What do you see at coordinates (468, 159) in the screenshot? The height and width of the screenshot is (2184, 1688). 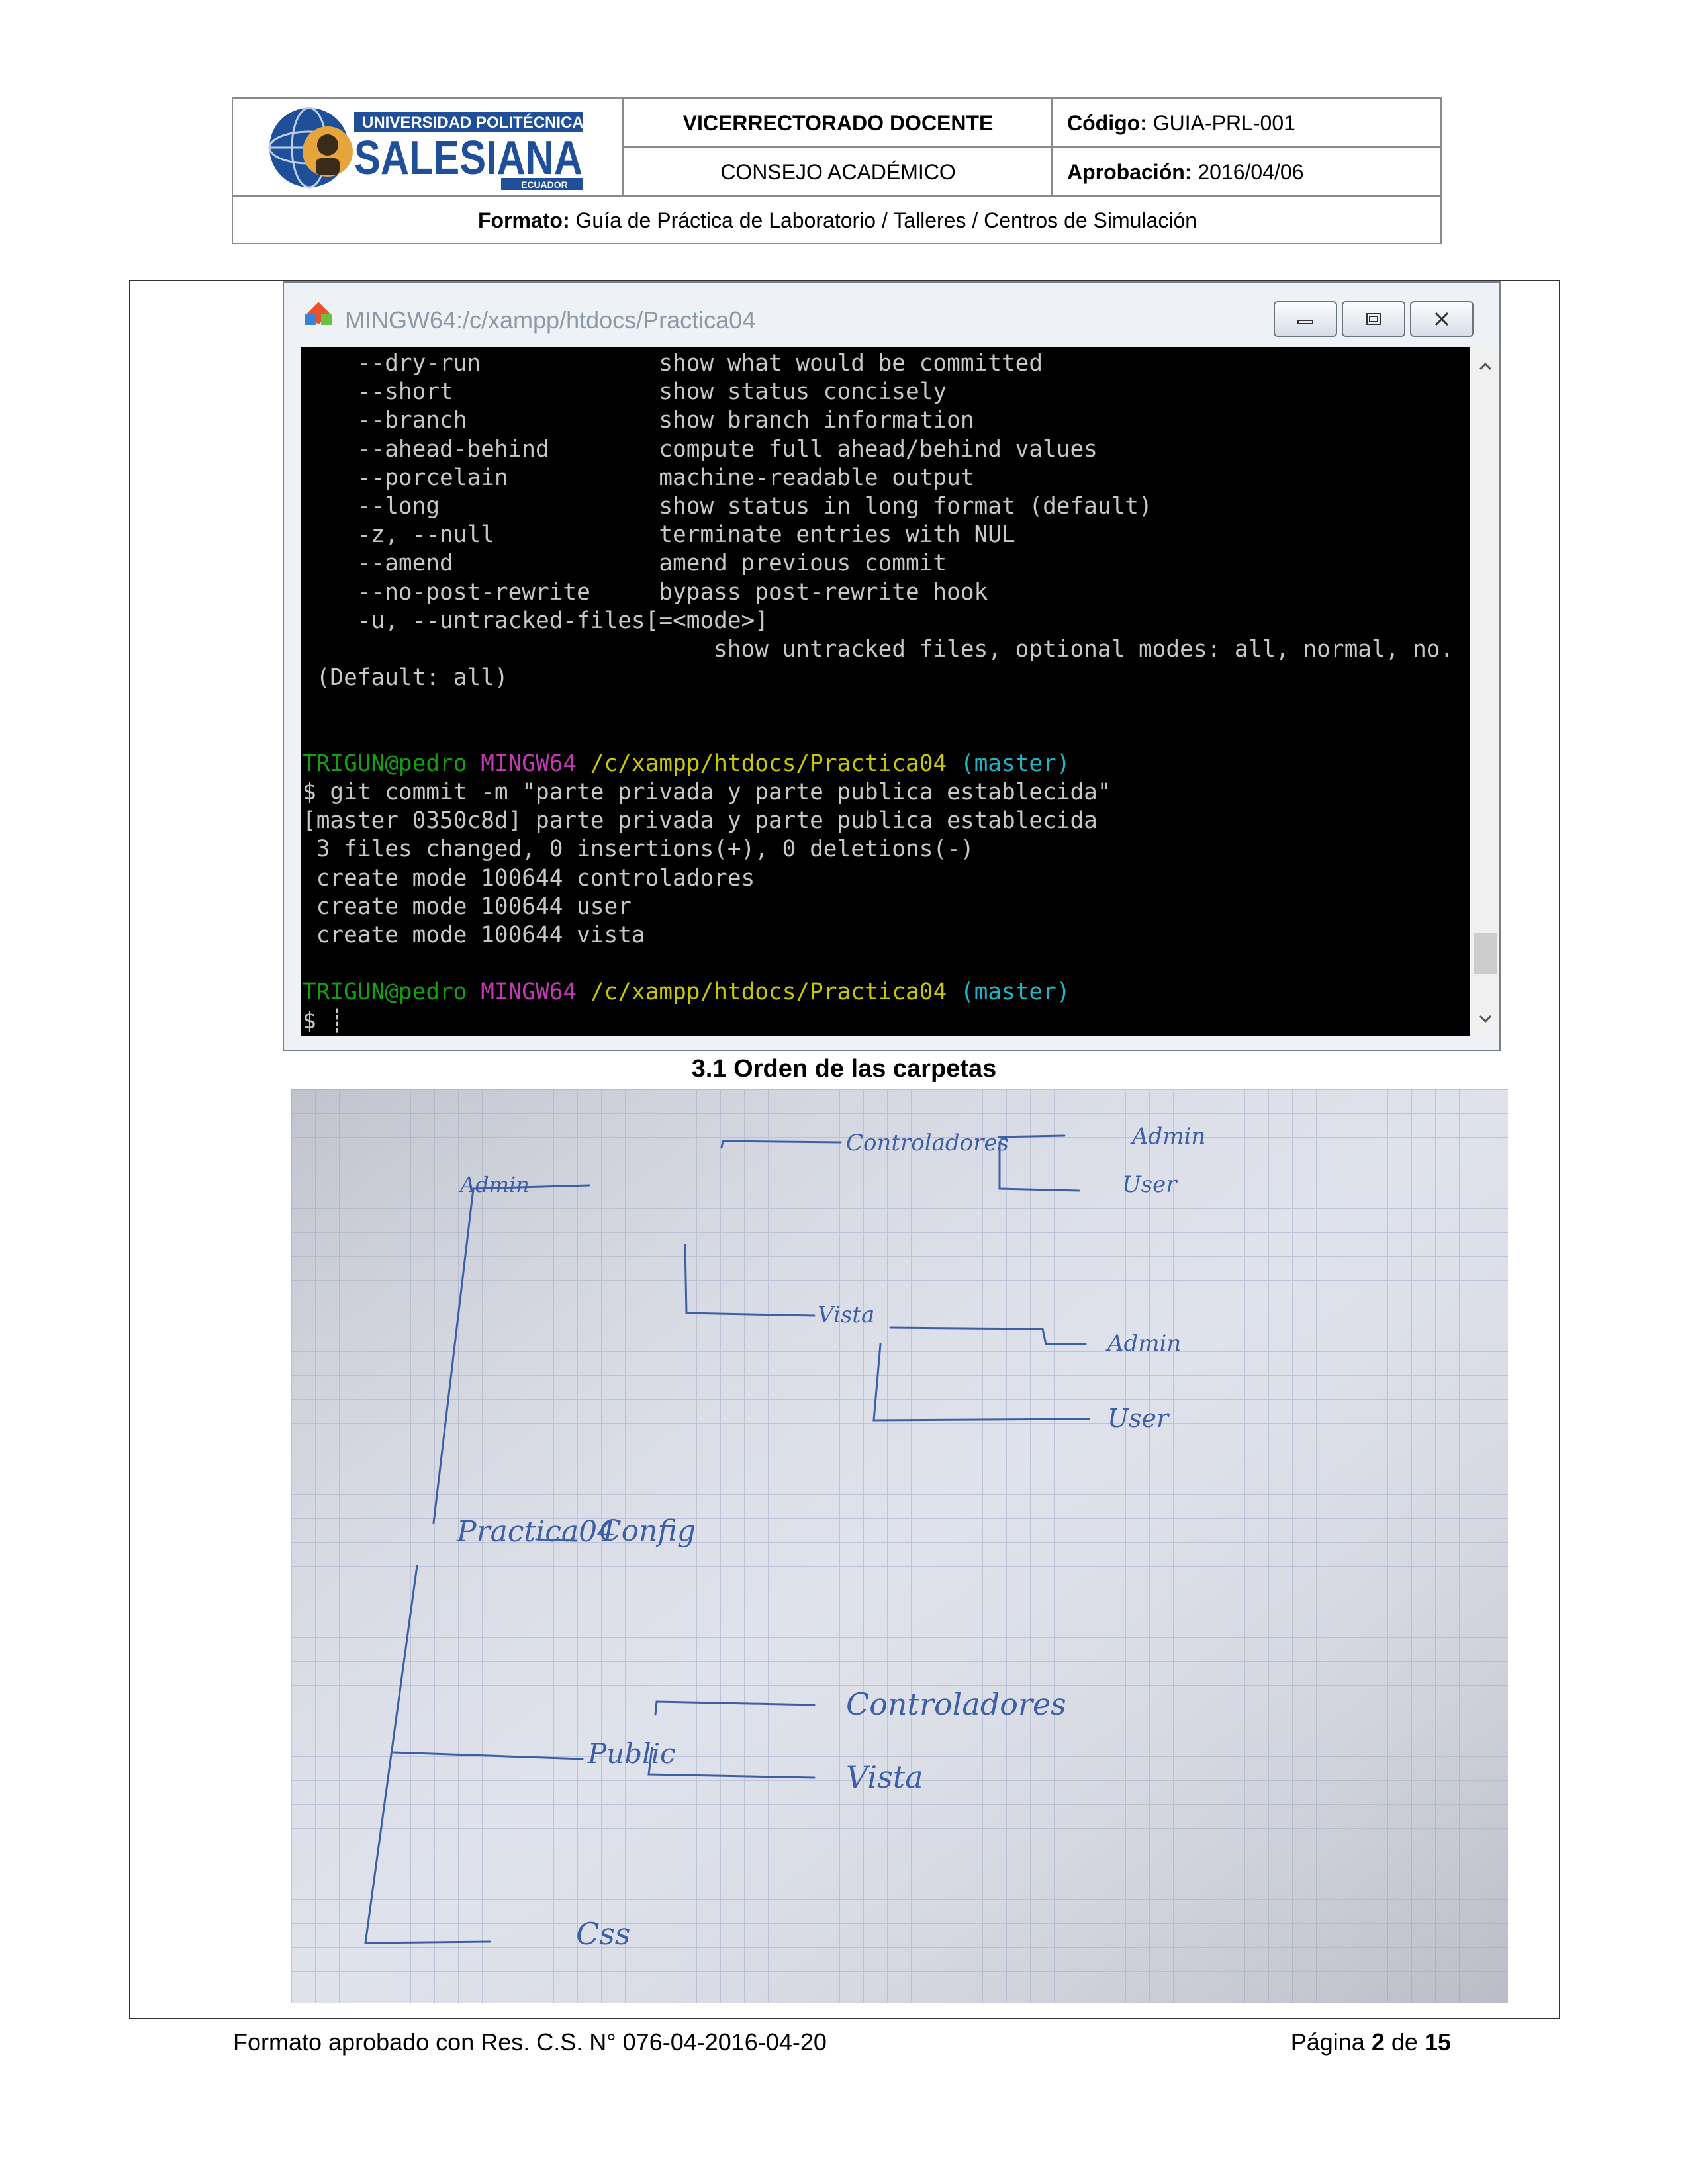 I see `svg-text: SALESIANA` at bounding box center [468, 159].